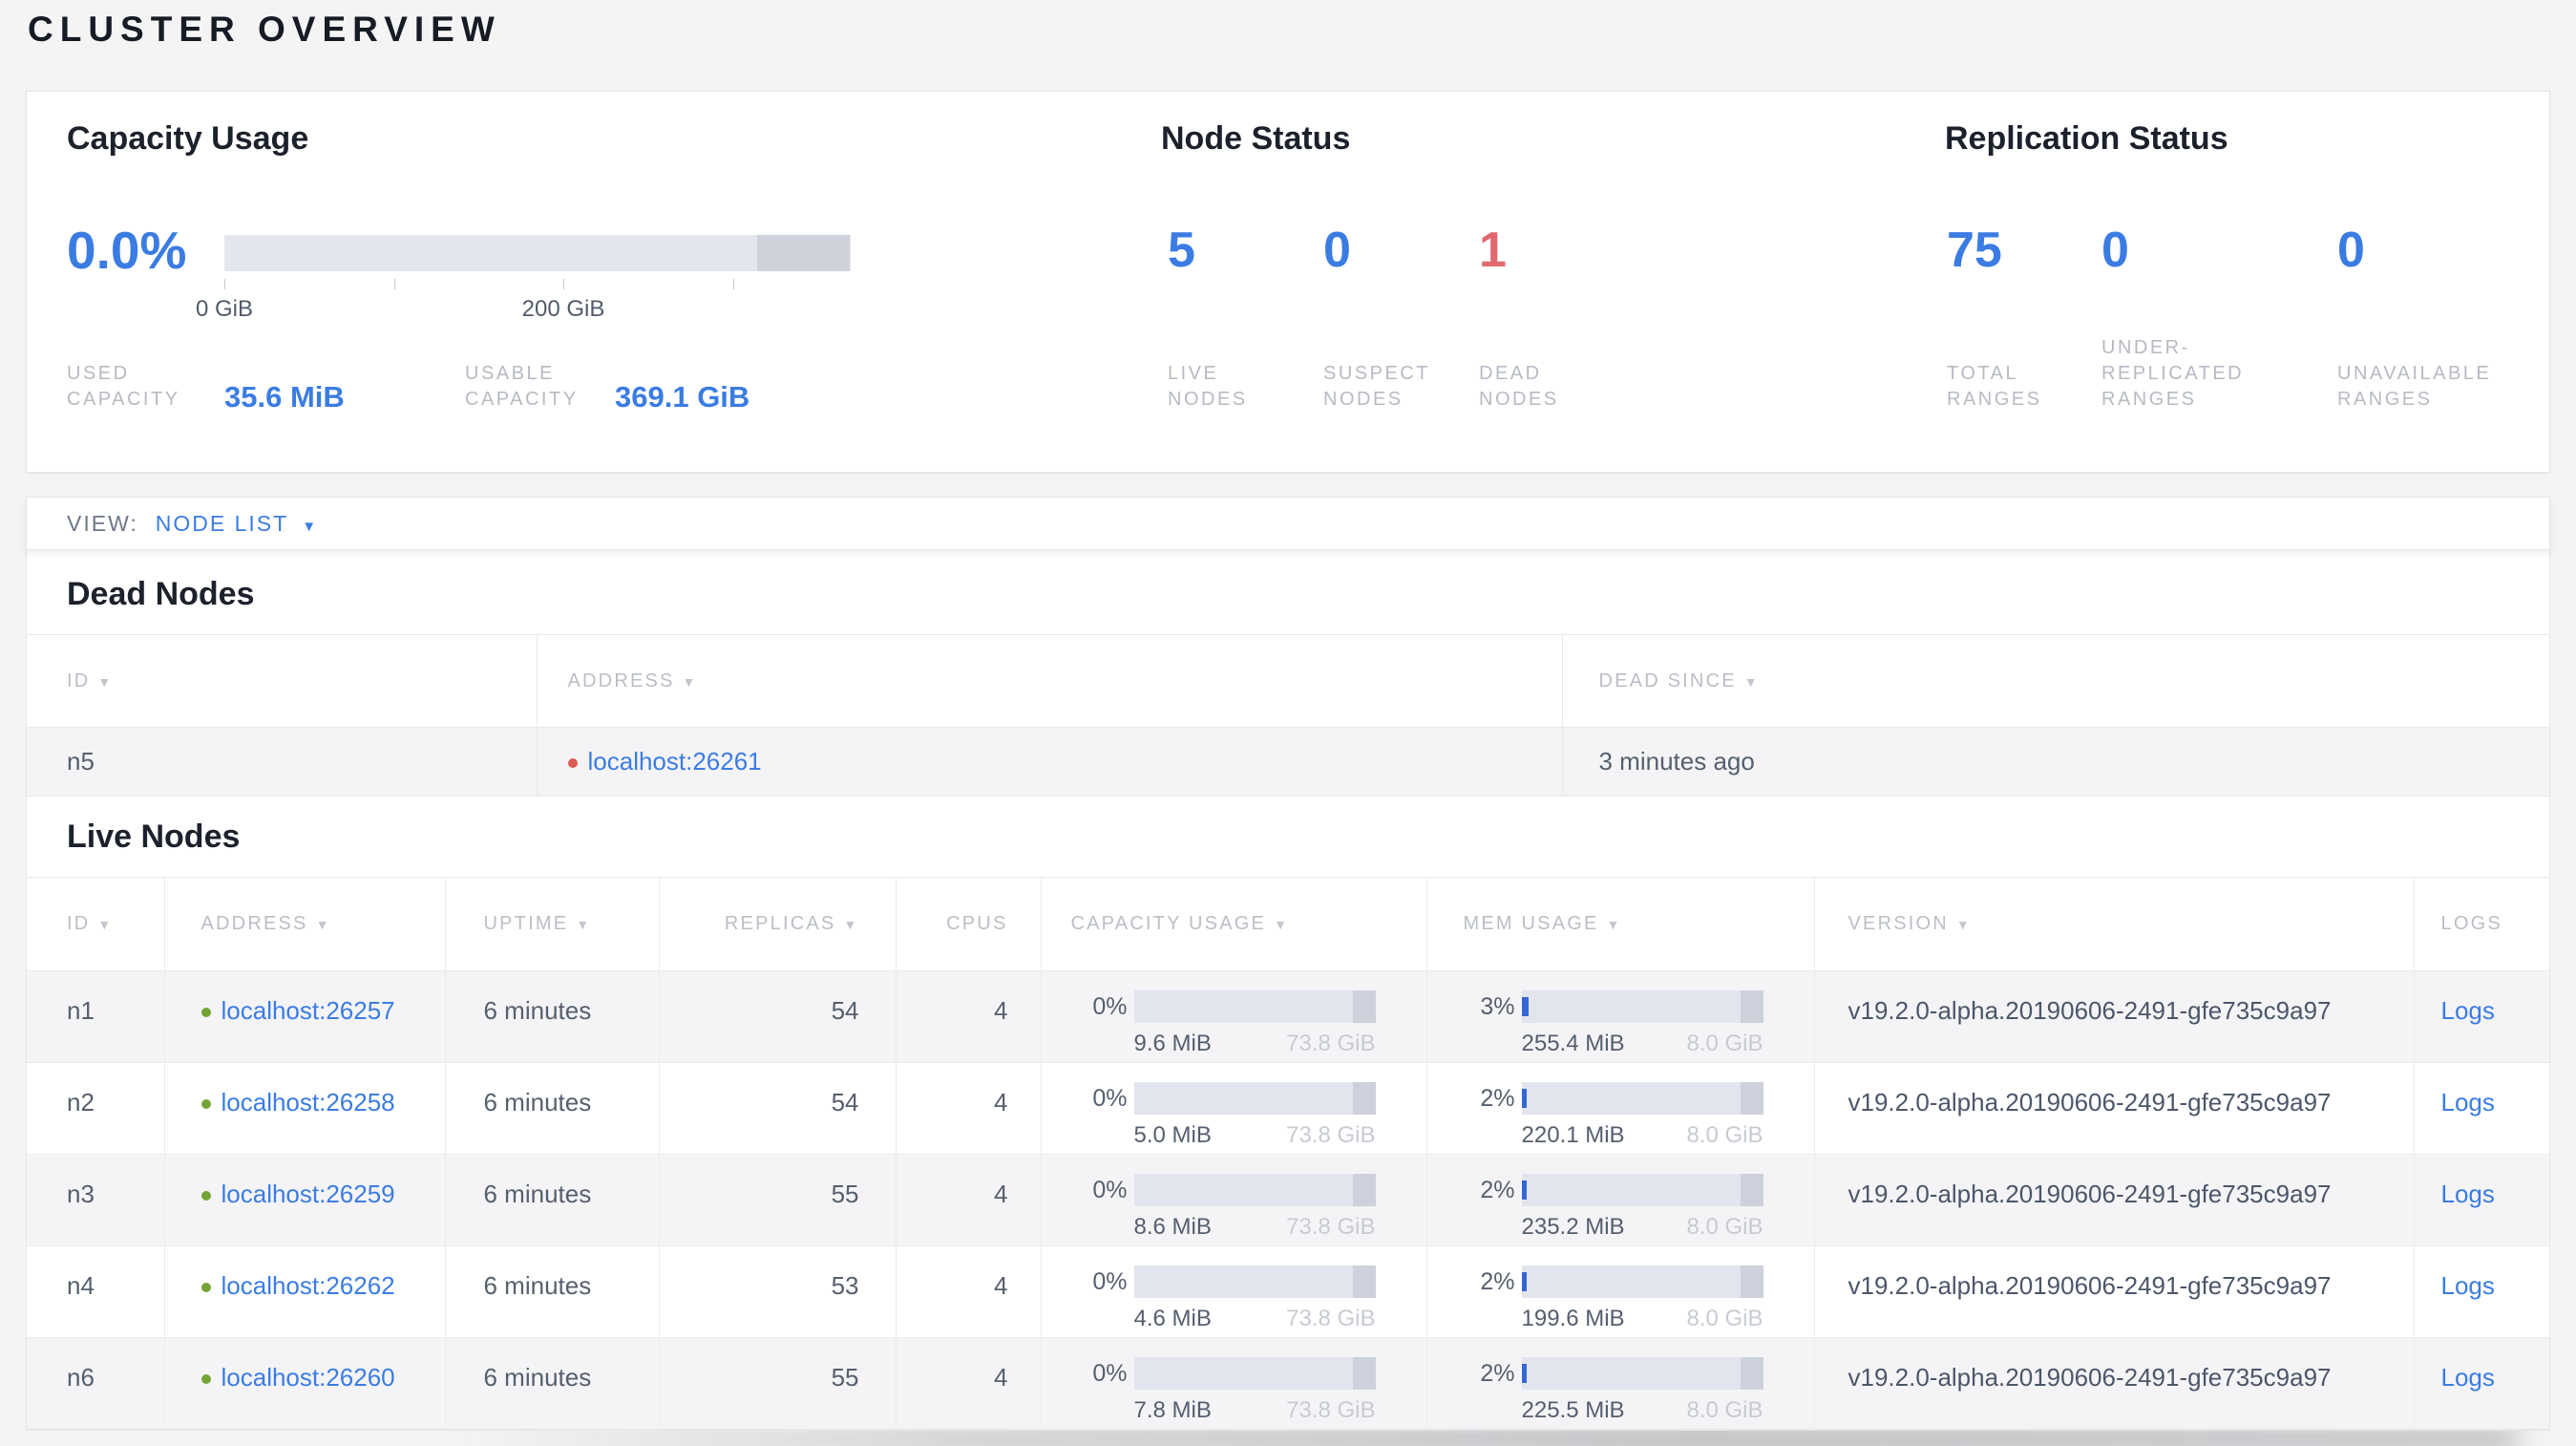 The height and width of the screenshot is (1446, 2576). What do you see at coordinates (308, 1102) in the screenshot?
I see `node-address-link: localhost:26258` at bounding box center [308, 1102].